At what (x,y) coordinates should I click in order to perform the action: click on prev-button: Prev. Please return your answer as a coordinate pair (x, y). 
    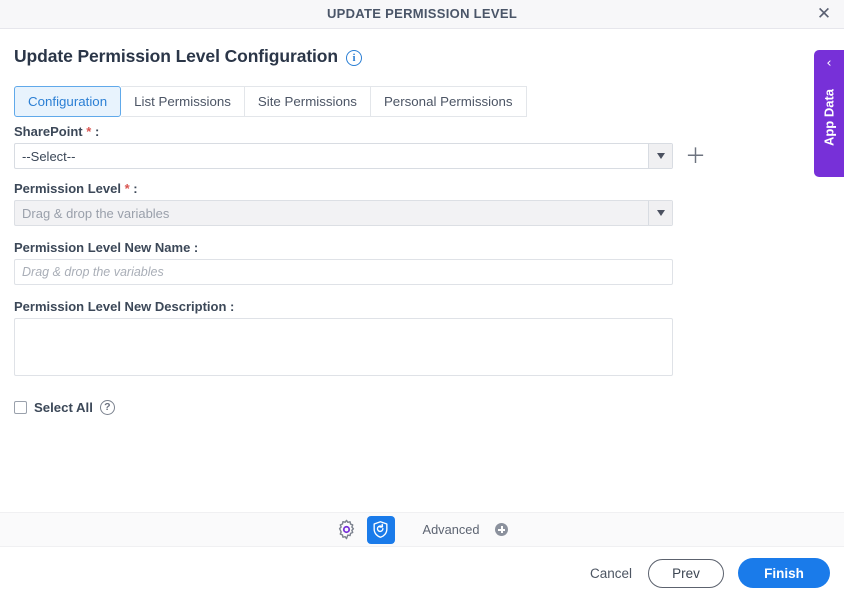
    Looking at the image, I should click on (686, 573).